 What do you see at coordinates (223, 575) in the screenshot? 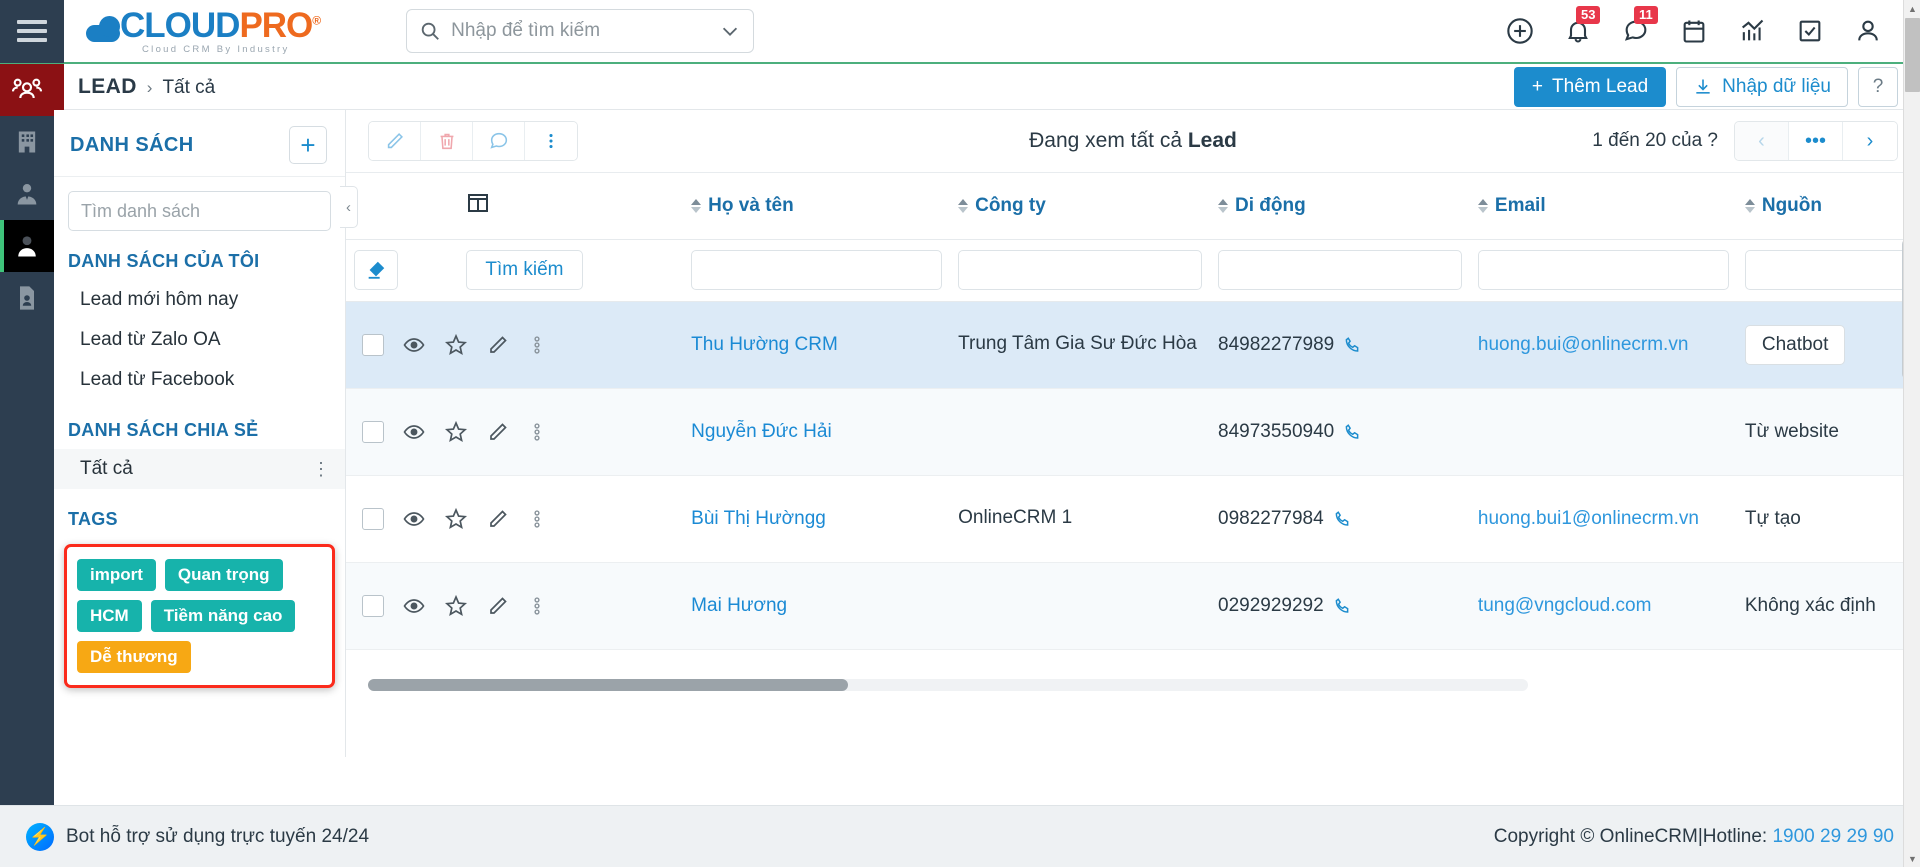
I see `tag-quan-trong: Quan trọng` at bounding box center [223, 575].